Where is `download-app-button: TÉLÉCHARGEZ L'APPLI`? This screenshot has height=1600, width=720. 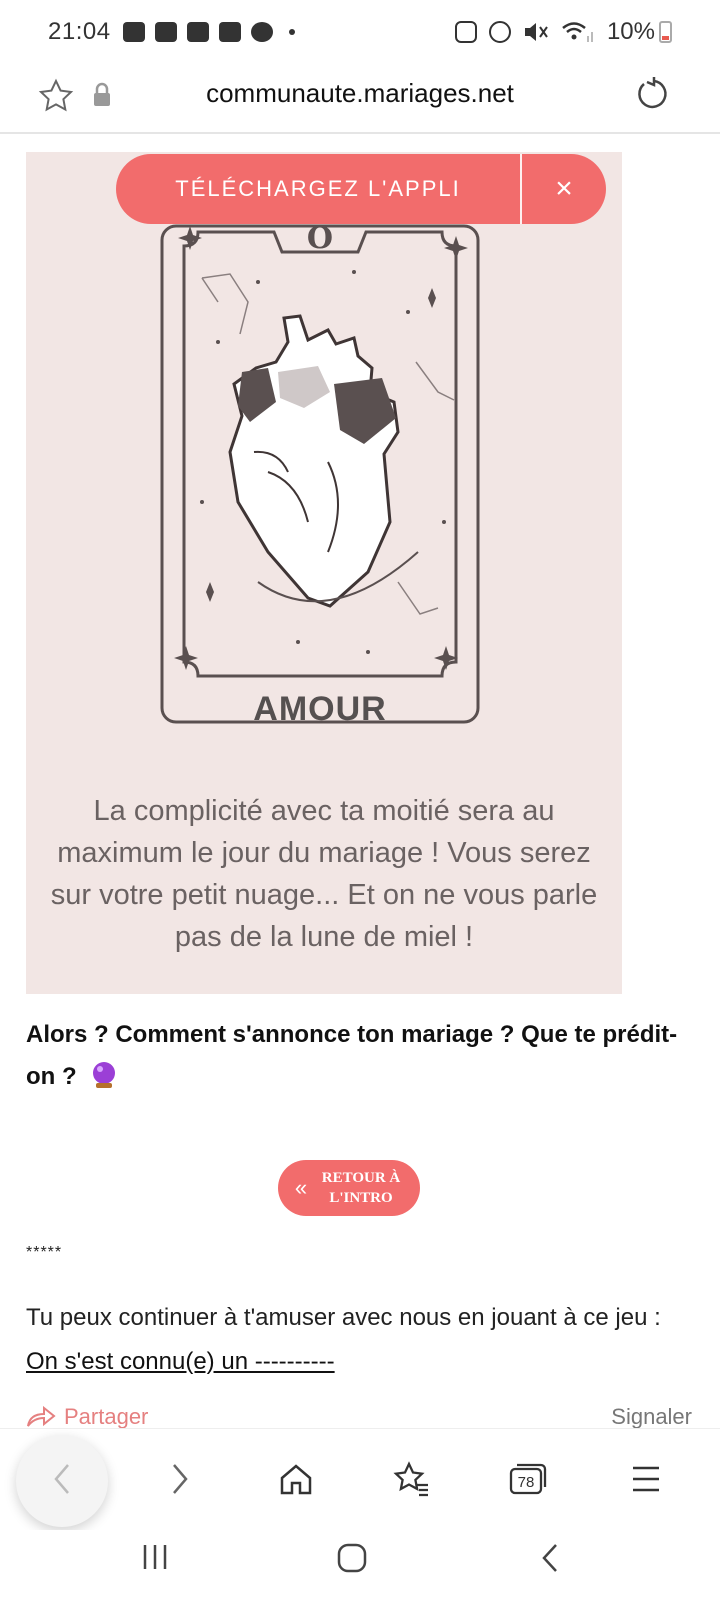
download-app-button: TÉLÉCHARGEZ L'APPLI is located at coordinates (318, 189).